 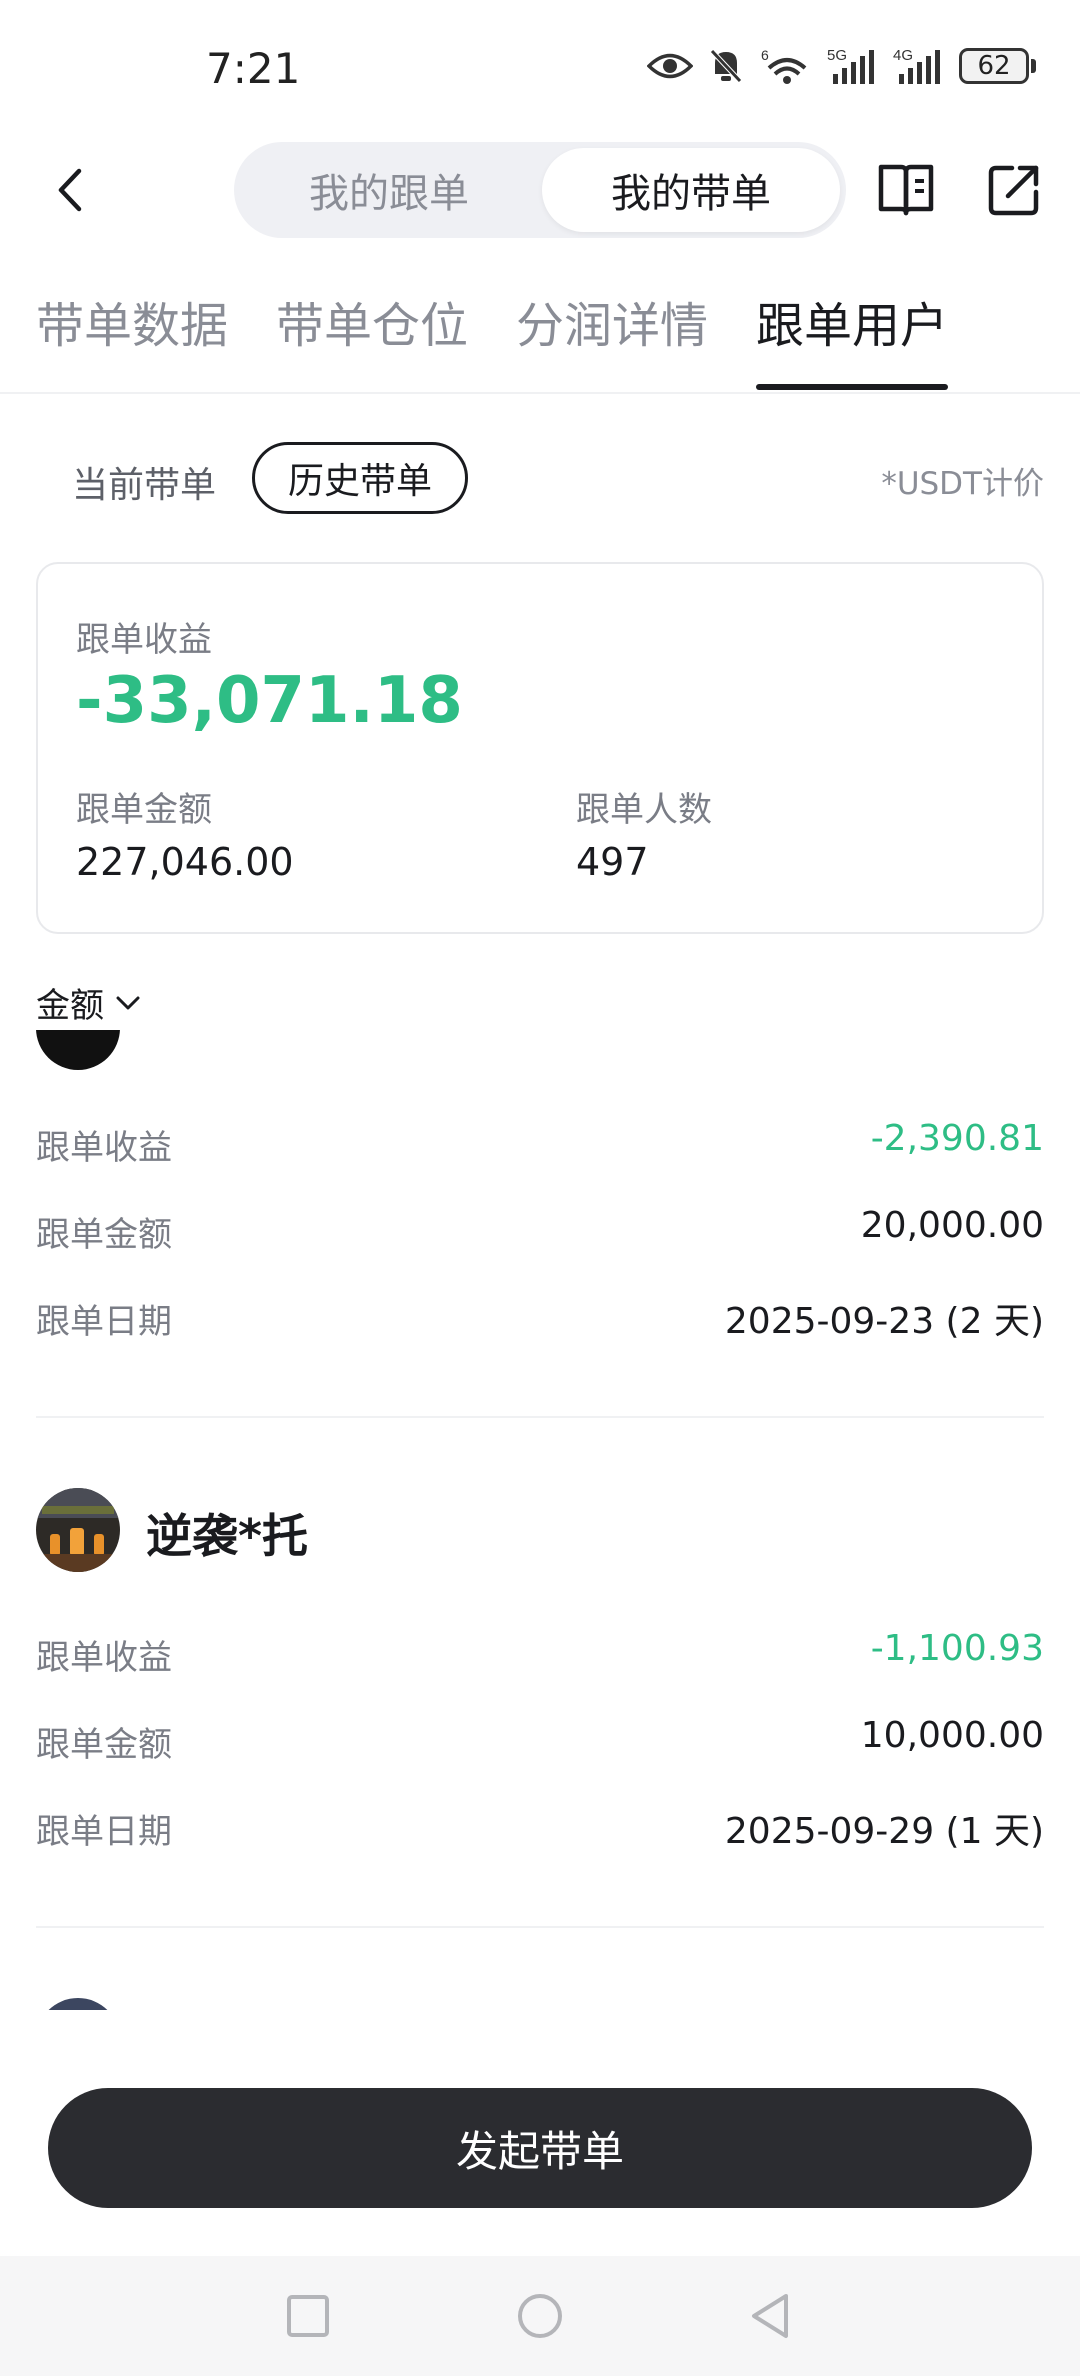 I want to click on signal-5g-icon: 5G, so click(x=850, y=65).